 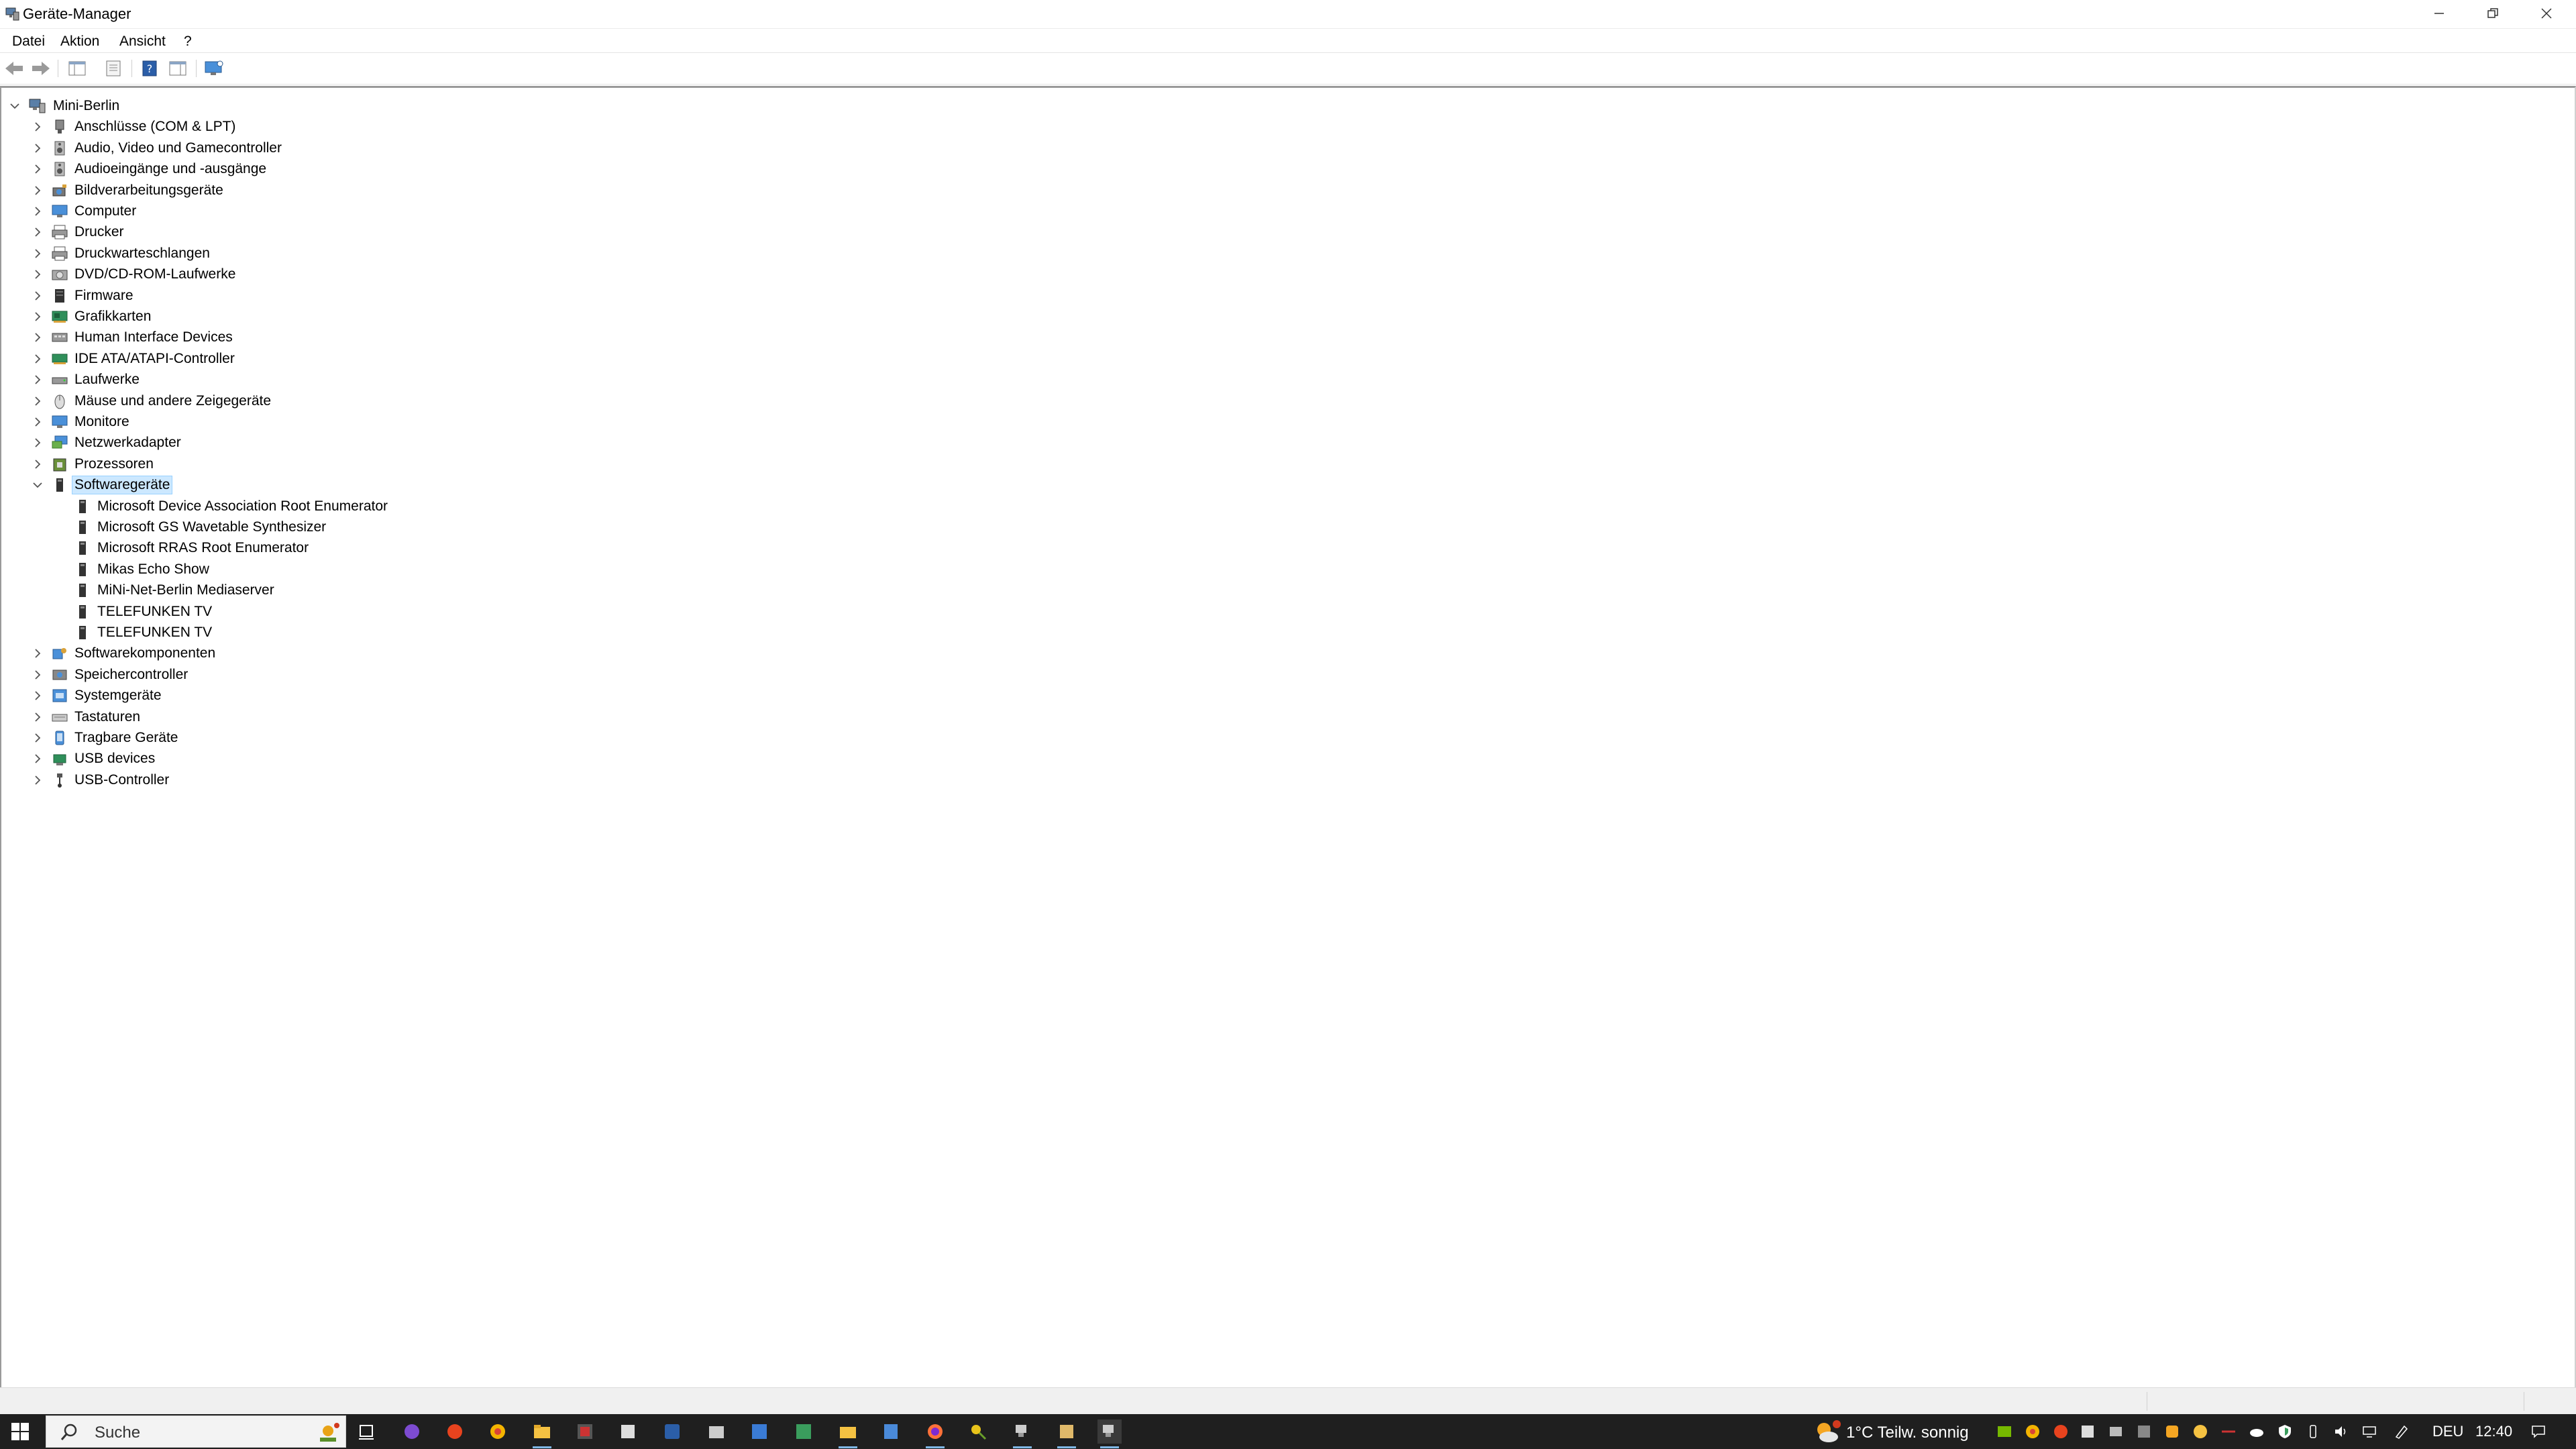 I want to click on input-language: DEU, so click(x=2447, y=1431).